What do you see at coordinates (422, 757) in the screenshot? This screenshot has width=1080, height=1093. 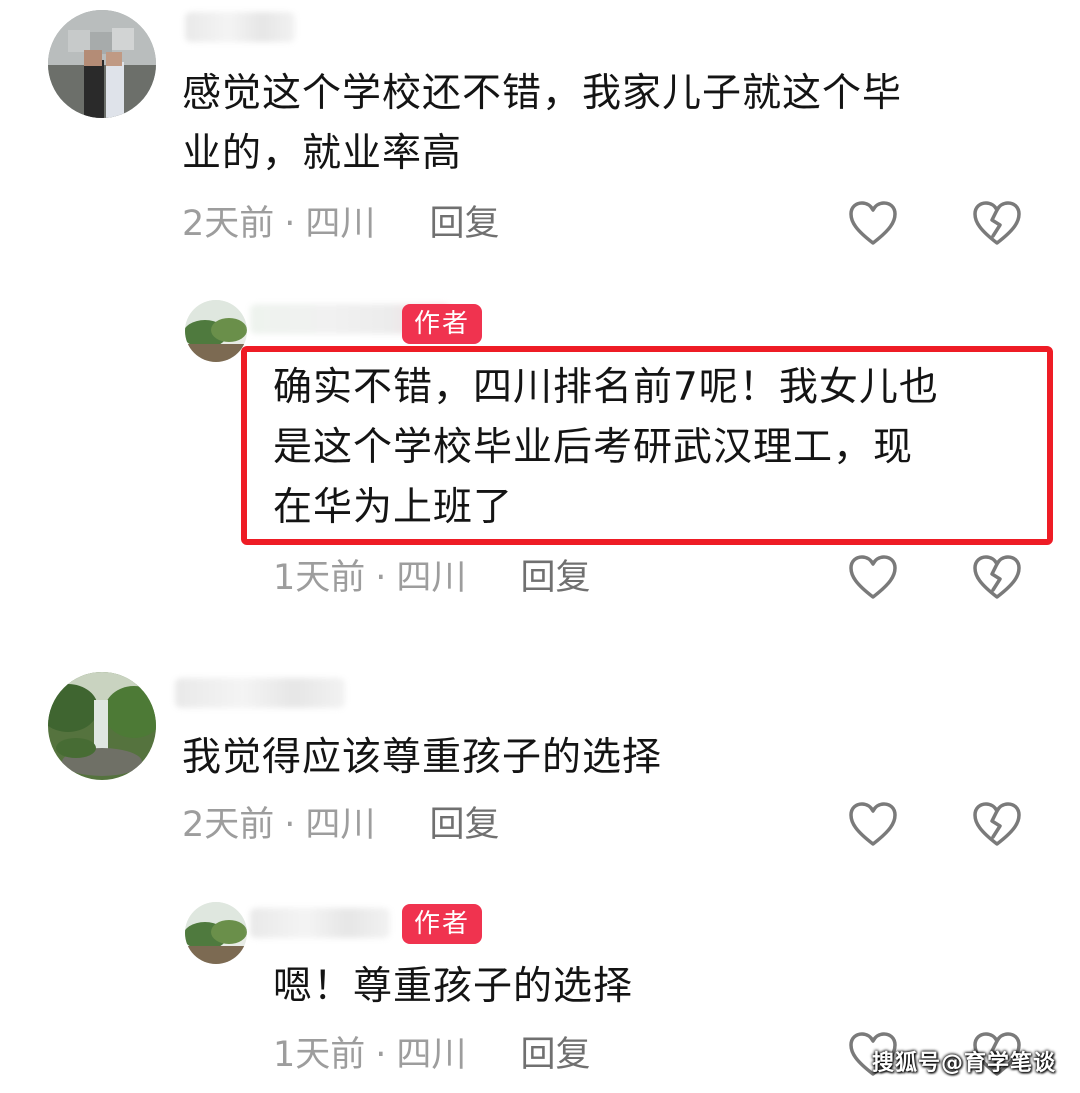 I see `comment-text-line: 我觉得应该尊重孩子的选择` at bounding box center [422, 757].